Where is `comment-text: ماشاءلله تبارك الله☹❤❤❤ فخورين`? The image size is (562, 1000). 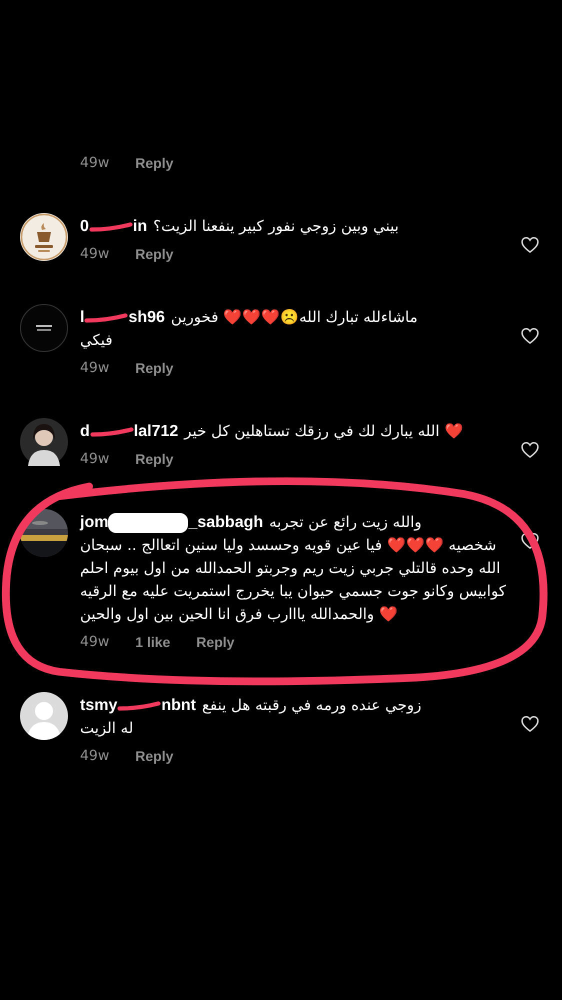 comment-text: ماشاءلله تبارك الله☹❤❤❤ فخورين is located at coordinates (294, 317).